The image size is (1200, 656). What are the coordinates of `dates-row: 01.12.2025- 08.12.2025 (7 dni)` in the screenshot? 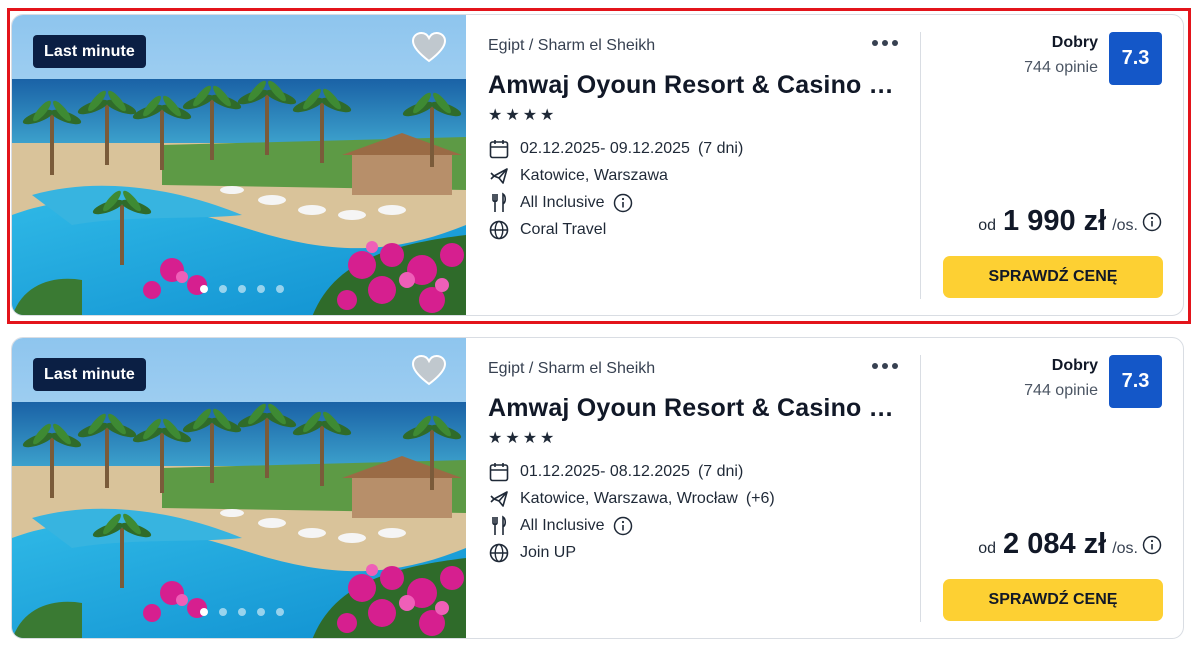 It's located at (631, 471).